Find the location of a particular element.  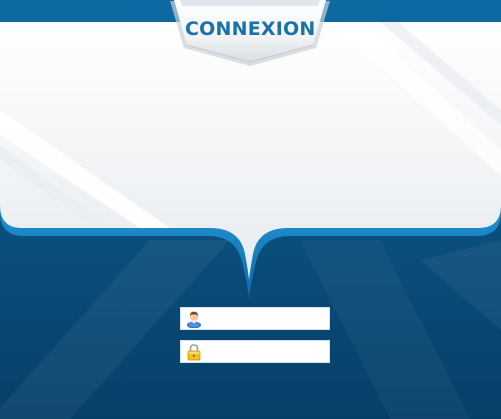

password-field is located at coordinates (255, 351).